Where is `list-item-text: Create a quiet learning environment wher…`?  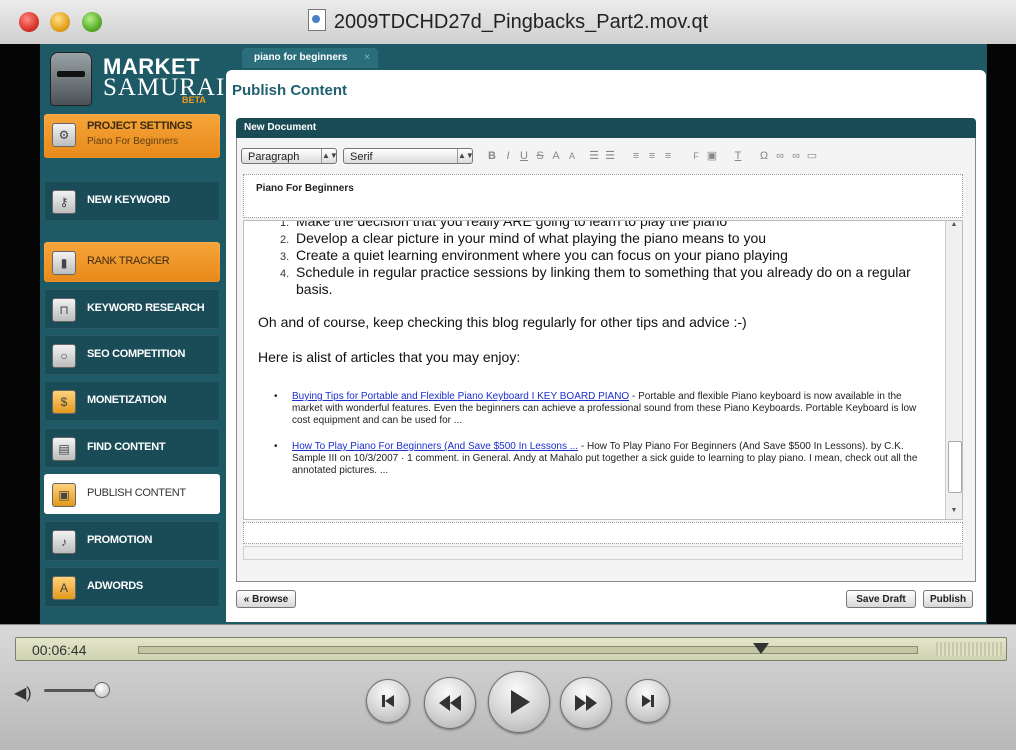 list-item-text: Create a quiet learning environment wher… is located at coordinates (542, 255).